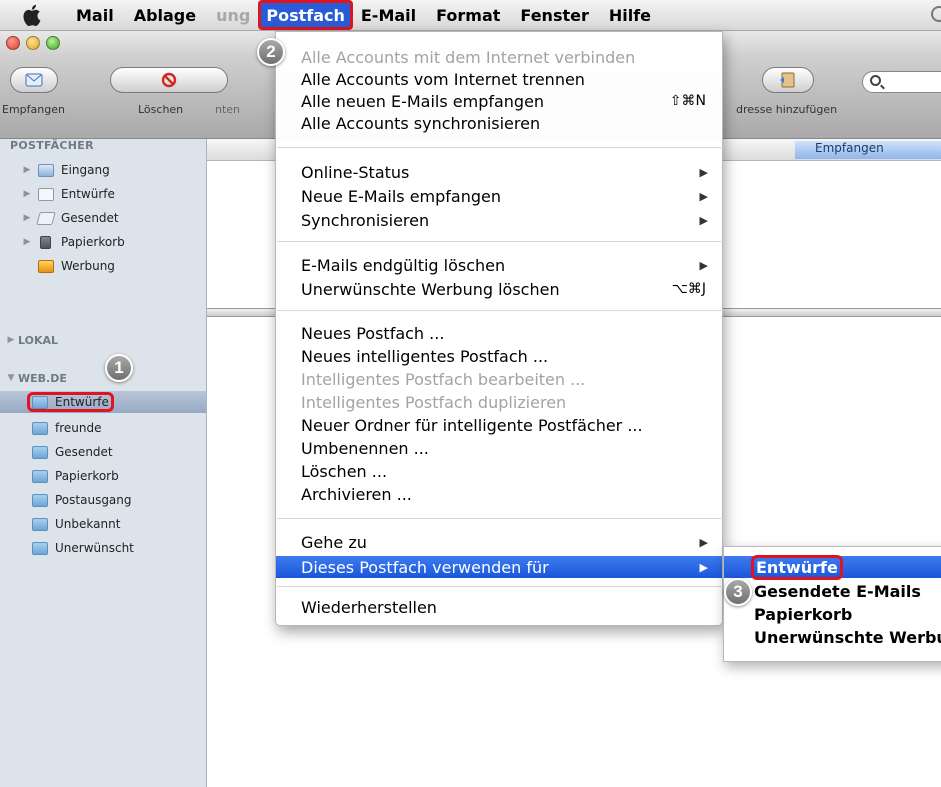 The height and width of the screenshot is (787, 941). I want to click on menu-item-online-status: Online-Status ▶, so click(499, 172).